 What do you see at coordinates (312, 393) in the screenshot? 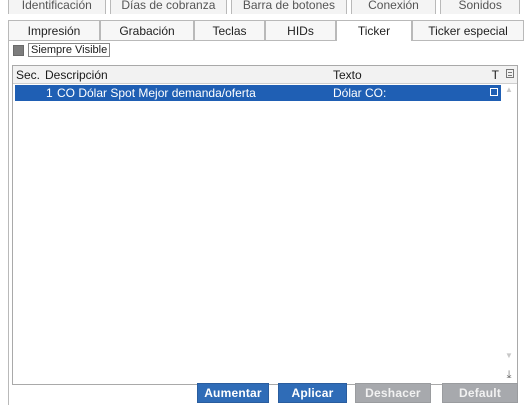
I see `aplicar-button: Aplicar` at bounding box center [312, 393].